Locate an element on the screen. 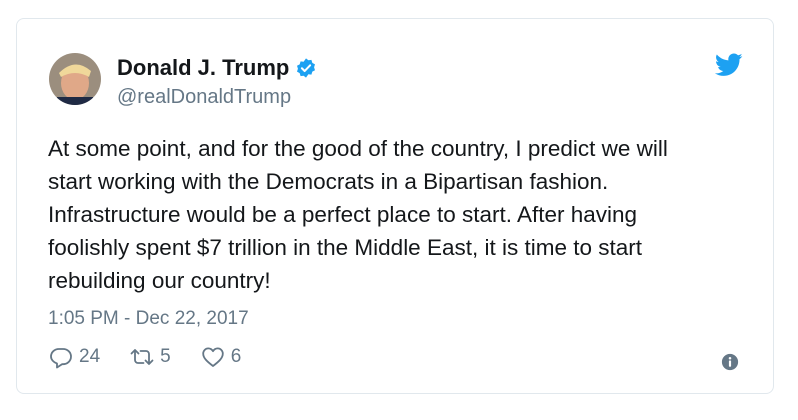 This screenshot has width=798, height=420. retweet-button: 5 is located at coordinates (150, 357).